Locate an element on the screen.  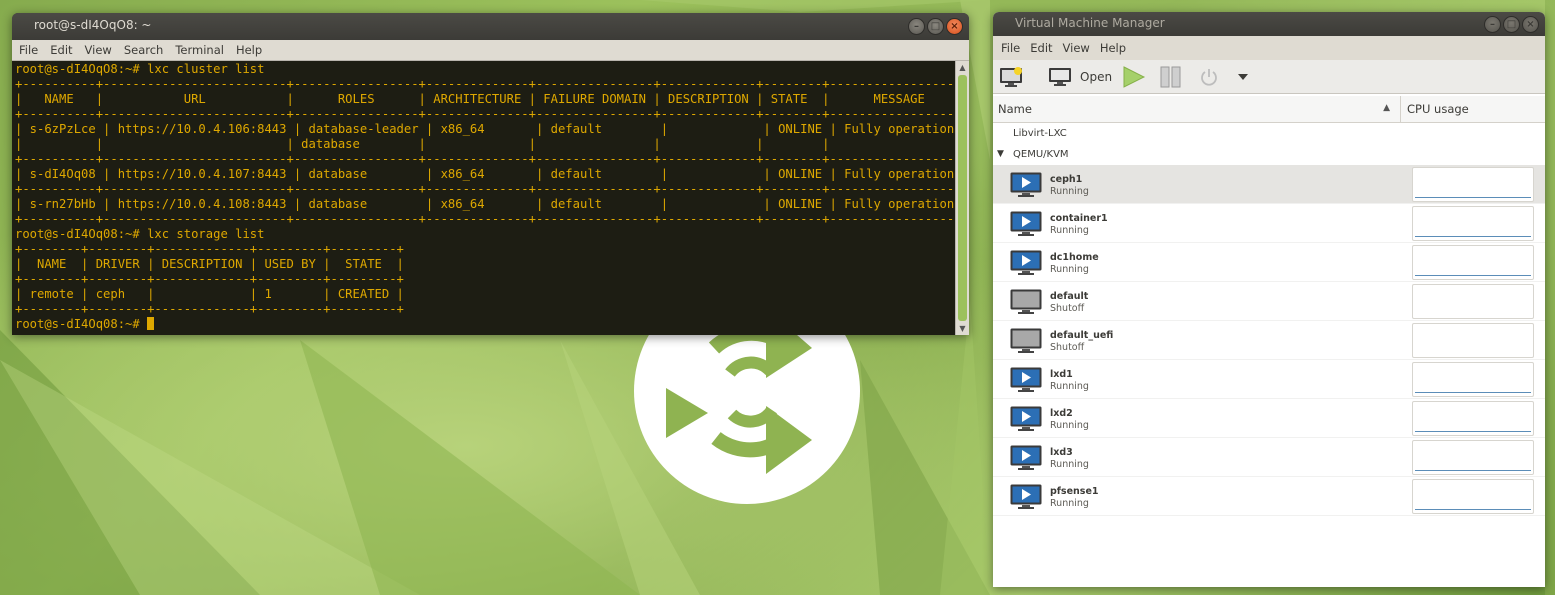
menu-terminal: Terminal is located at coordinates (202, 50).